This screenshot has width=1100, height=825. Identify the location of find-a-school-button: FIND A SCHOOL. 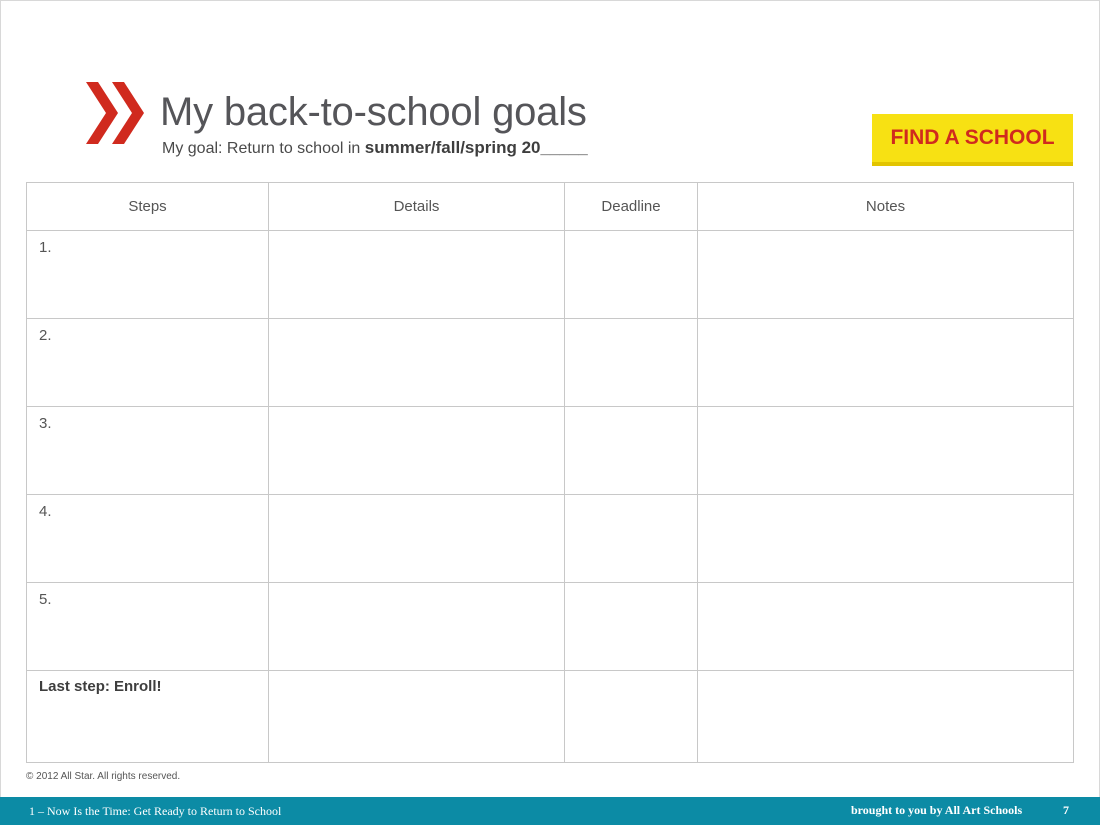
(972, 140).